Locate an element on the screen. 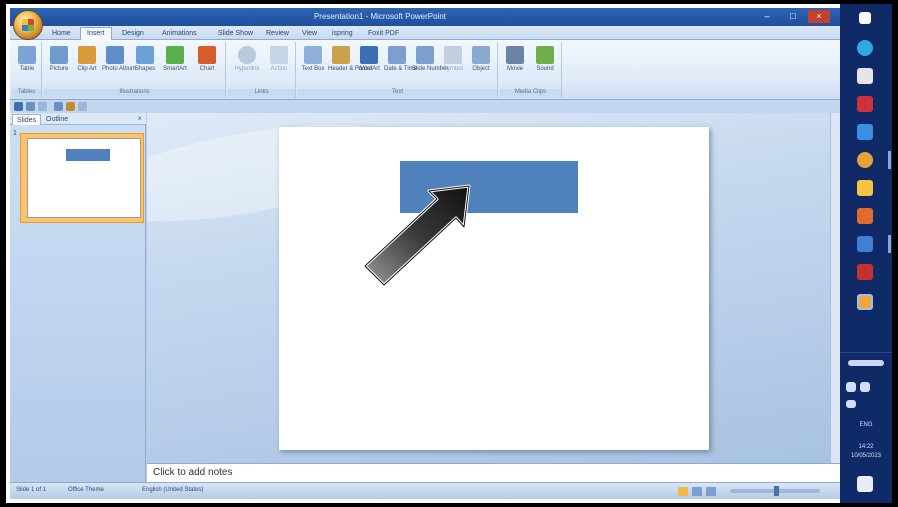 The height and width of the screenshot is (507, 898). active-app-indicator is located at coordinates (889, 160).